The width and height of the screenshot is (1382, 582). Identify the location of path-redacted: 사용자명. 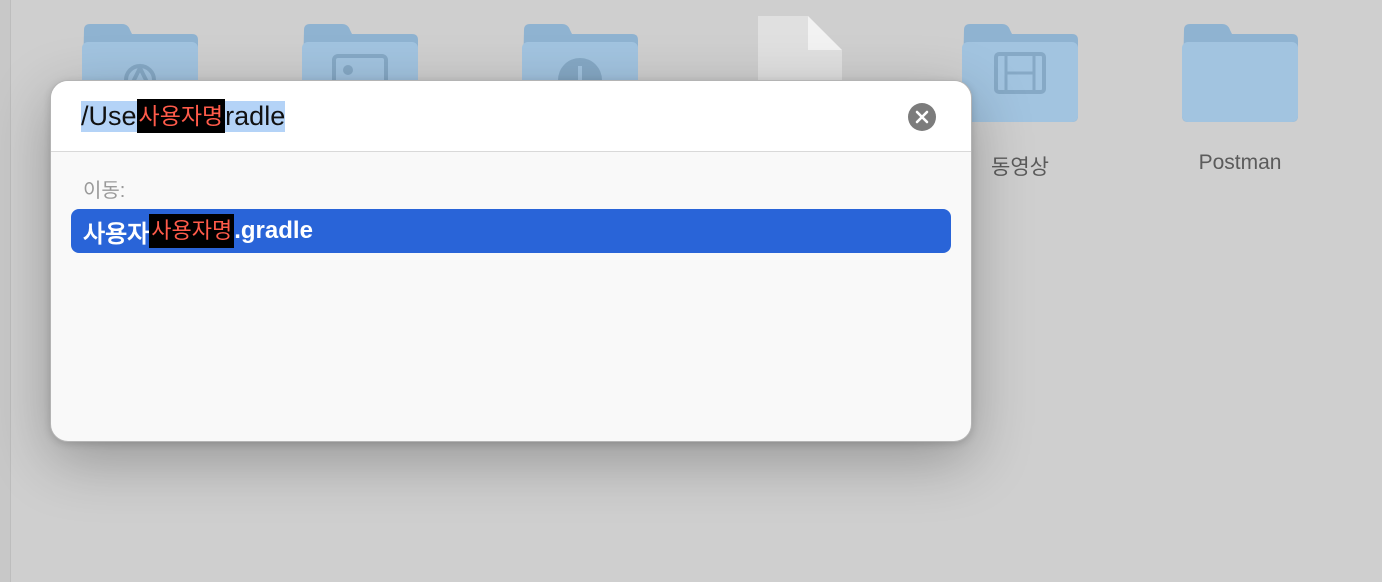
(181, 116).